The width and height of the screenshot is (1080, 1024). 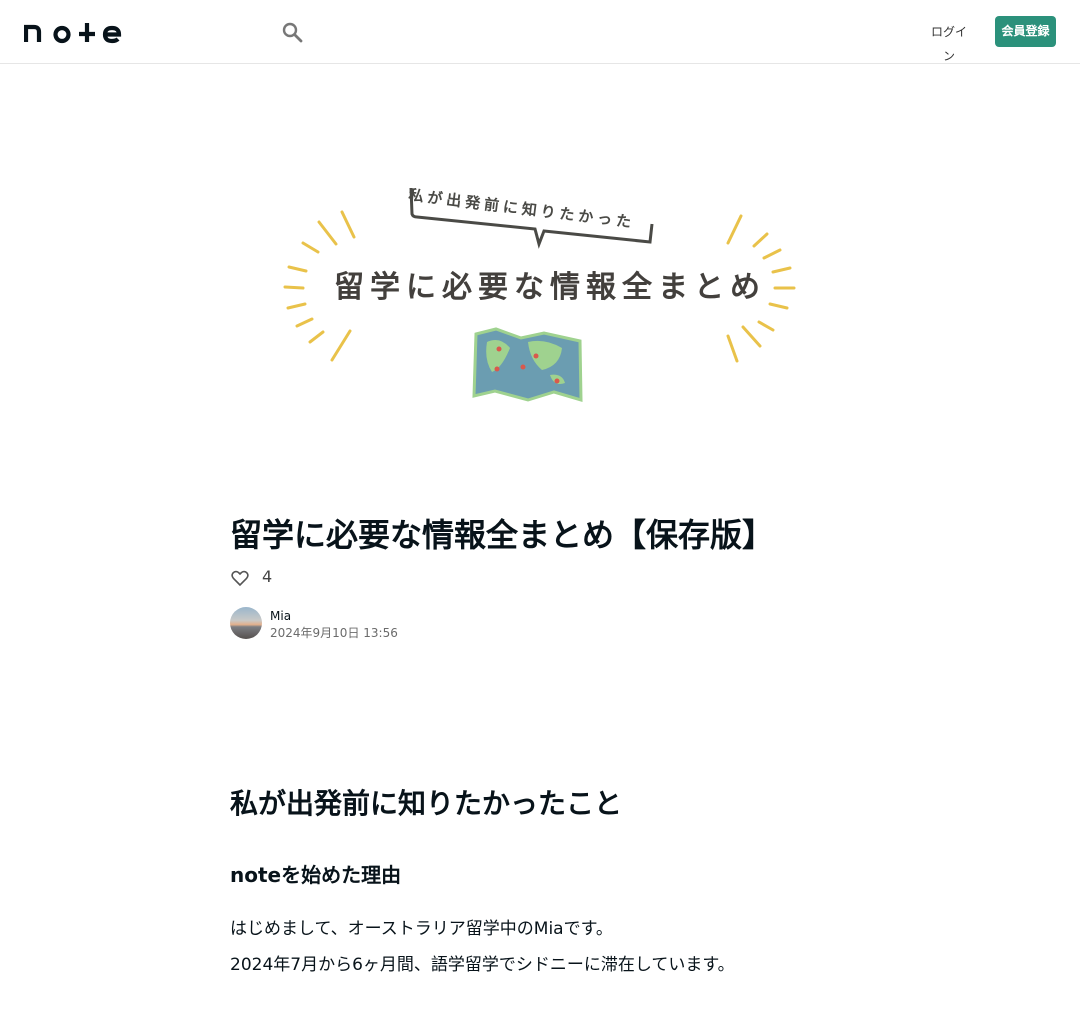 I want to click on register-button: 会員登録, so click(x=1025, y=31).